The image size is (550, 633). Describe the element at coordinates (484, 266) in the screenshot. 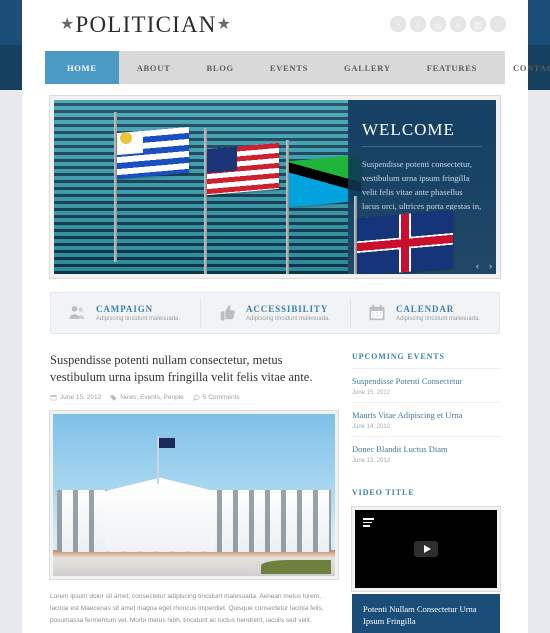

I see `slider-controls: ‹ ›` at that location.